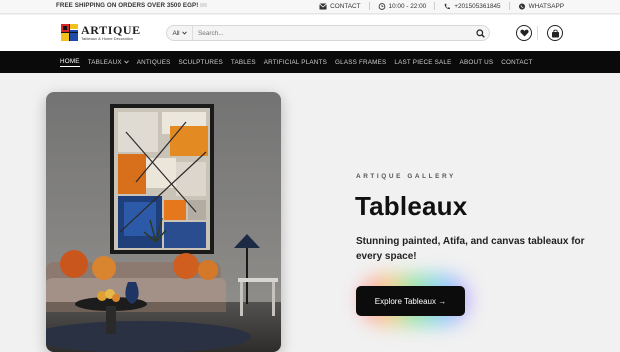 The height and width of the screenshot is (352, 620). I want to click on nav-item-label: HOME, so click(70, 62).